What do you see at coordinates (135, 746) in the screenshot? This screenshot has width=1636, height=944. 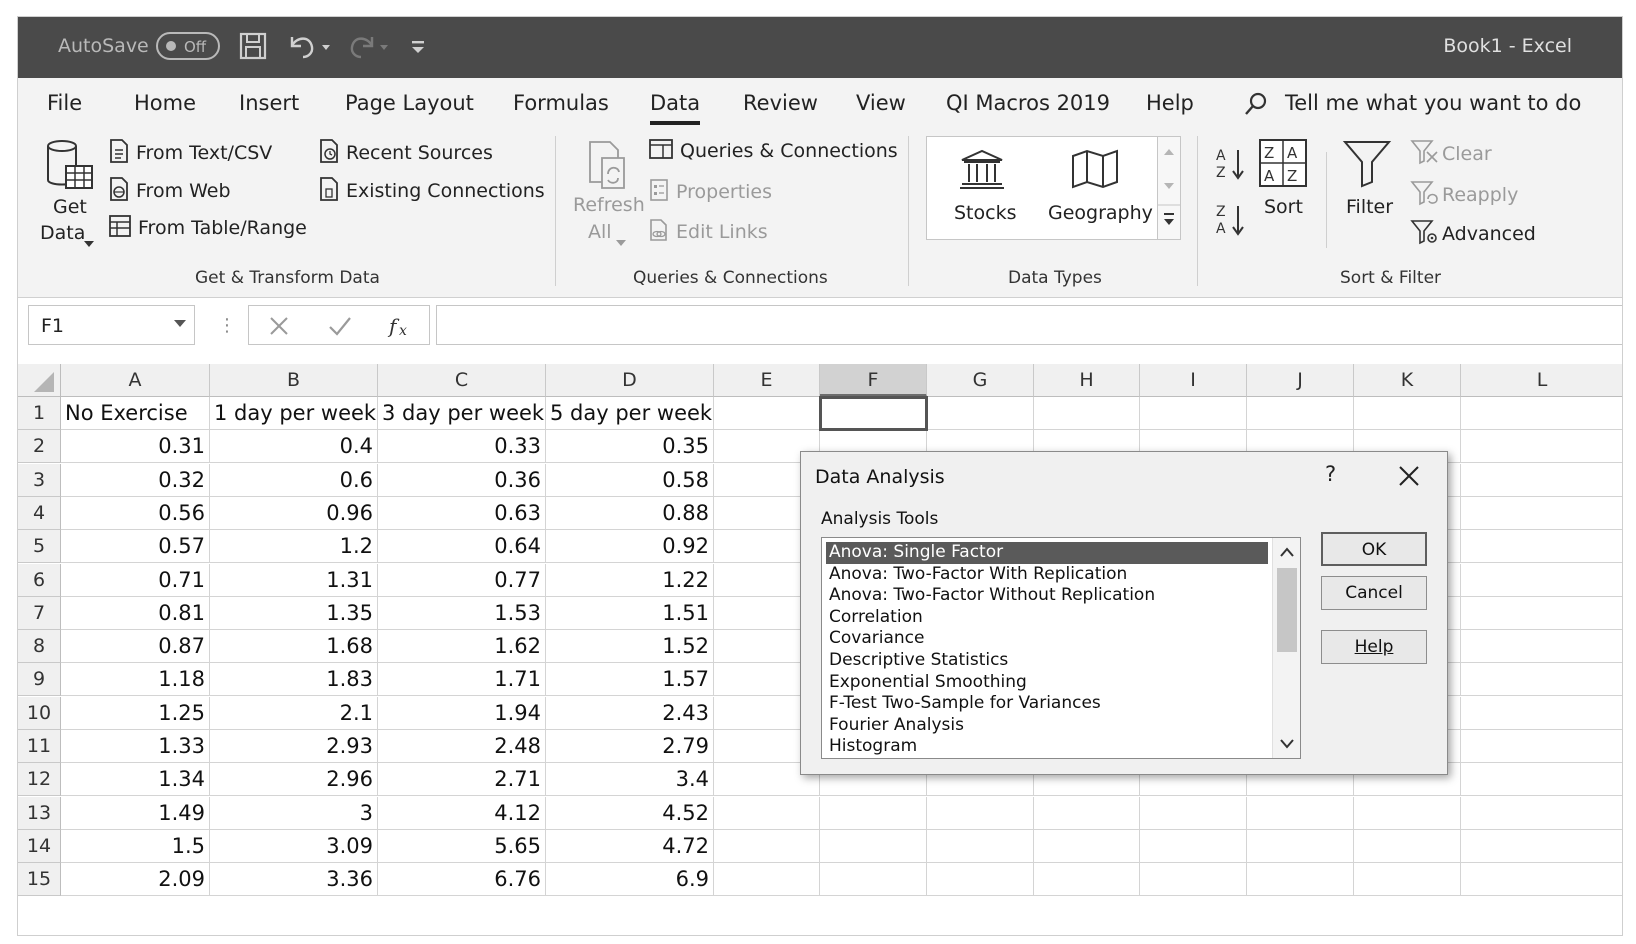 I see `cell-a11: 1.33` at bounding box center [135, 746].